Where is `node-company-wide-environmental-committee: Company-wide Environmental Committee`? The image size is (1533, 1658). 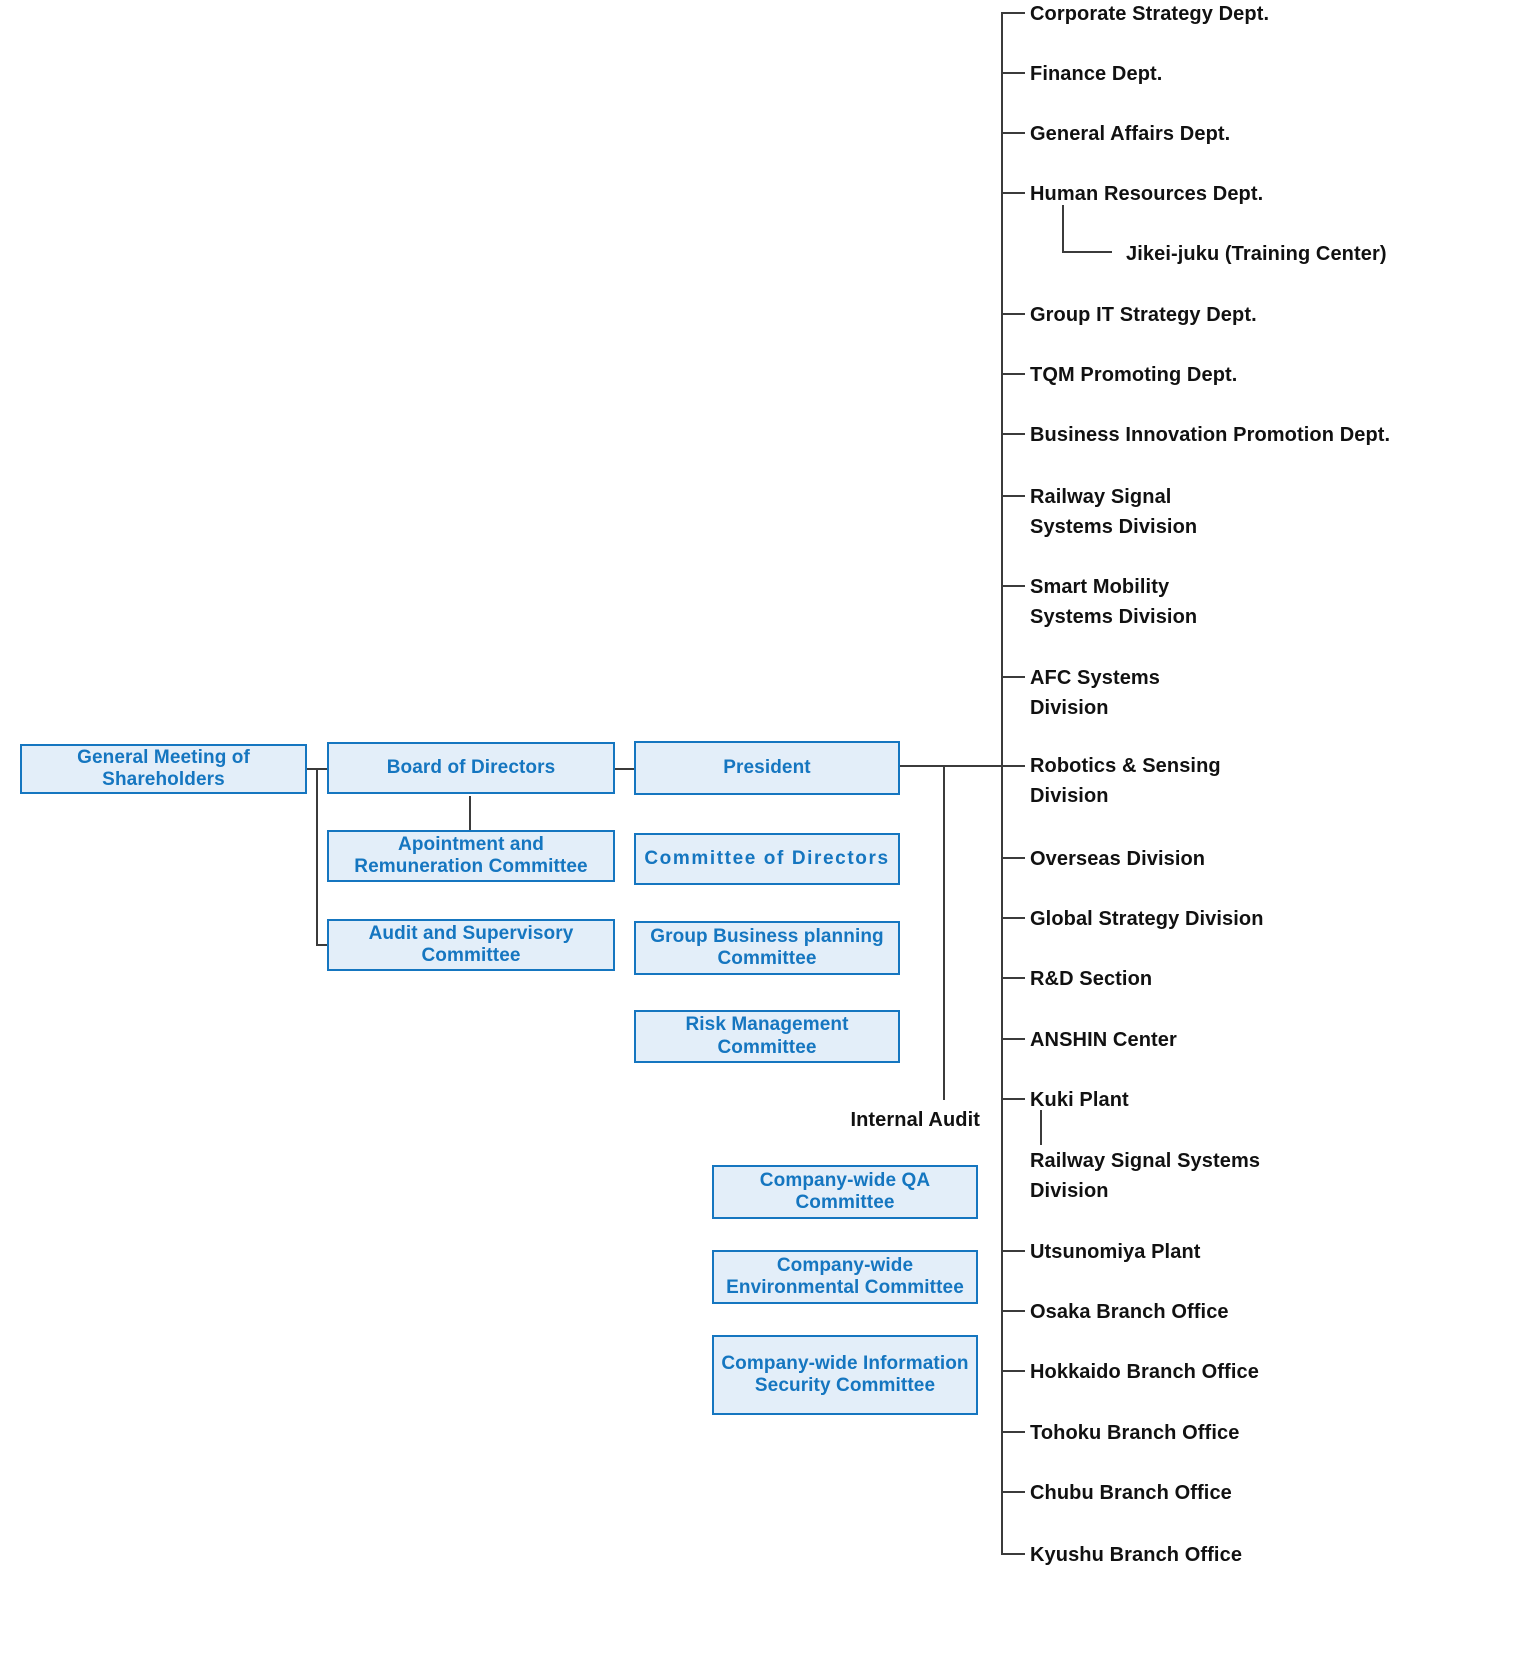 node-company-wide-environmental-committee: Company-wide Environmental Committee is located at coordinates (845, 1277).